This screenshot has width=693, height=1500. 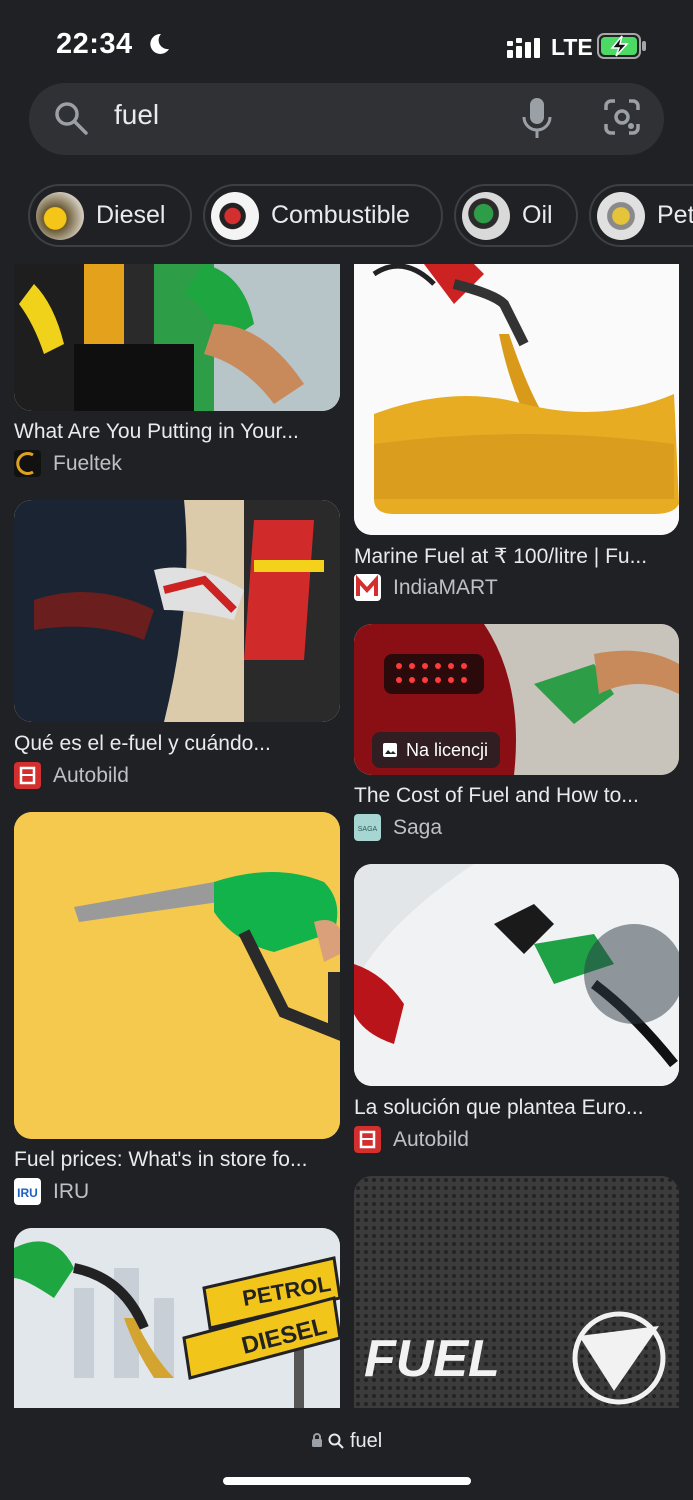 I want to click on chip-label: Diesel, so click(x=131, y=215).